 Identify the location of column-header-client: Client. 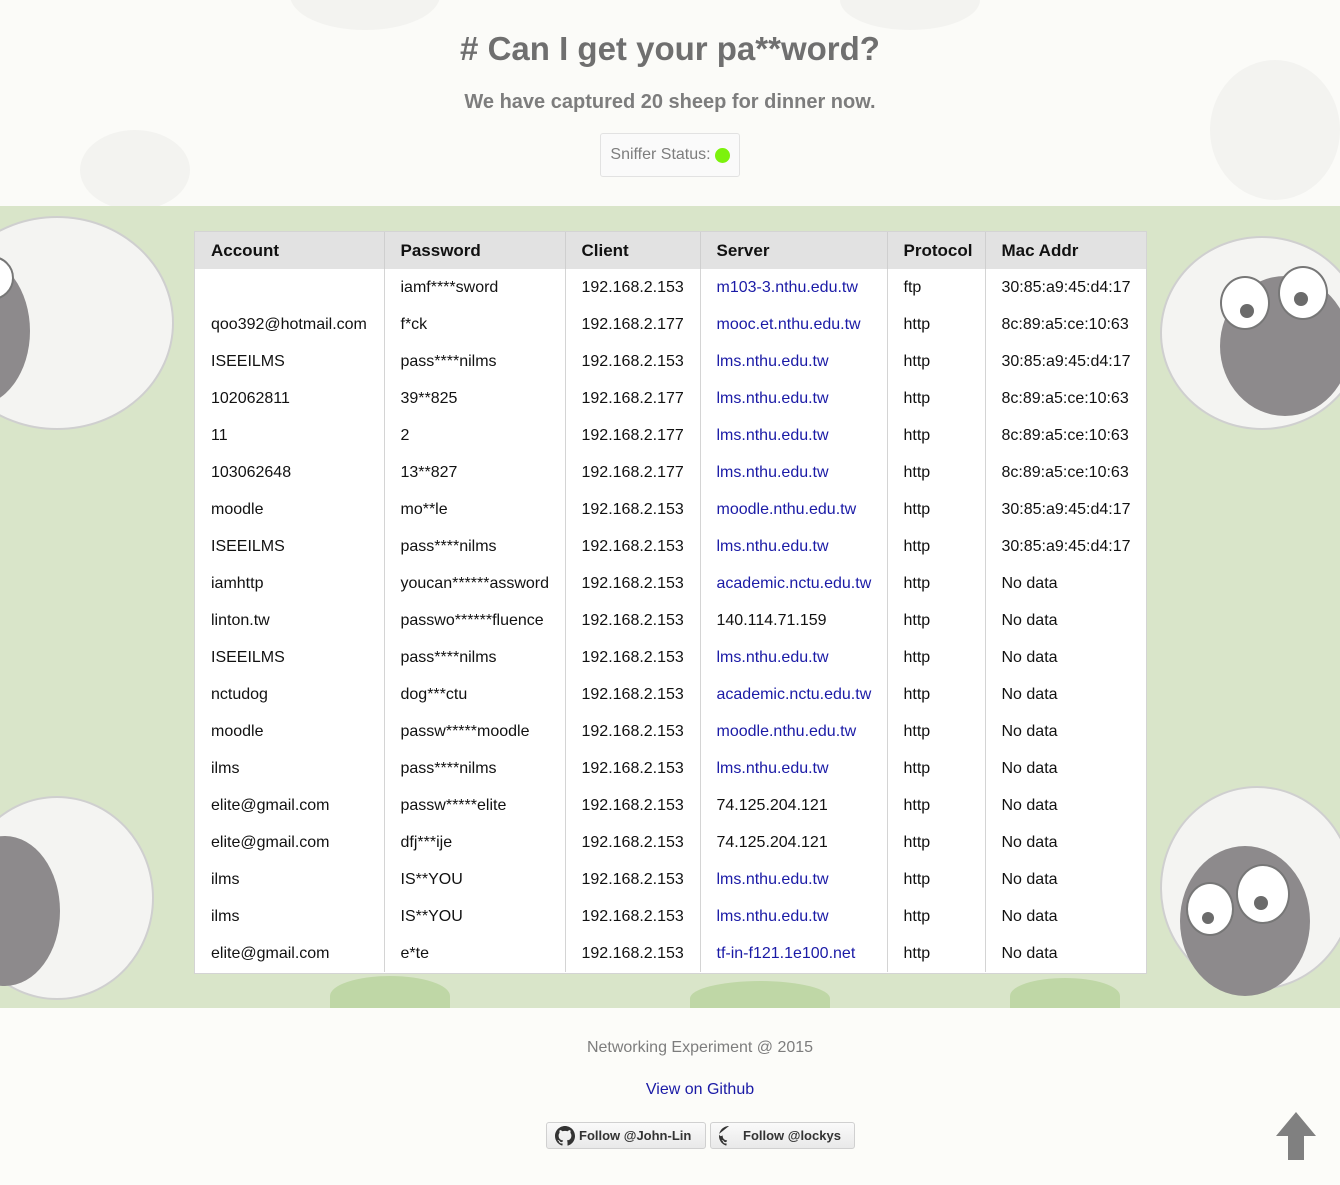
(632, 250).